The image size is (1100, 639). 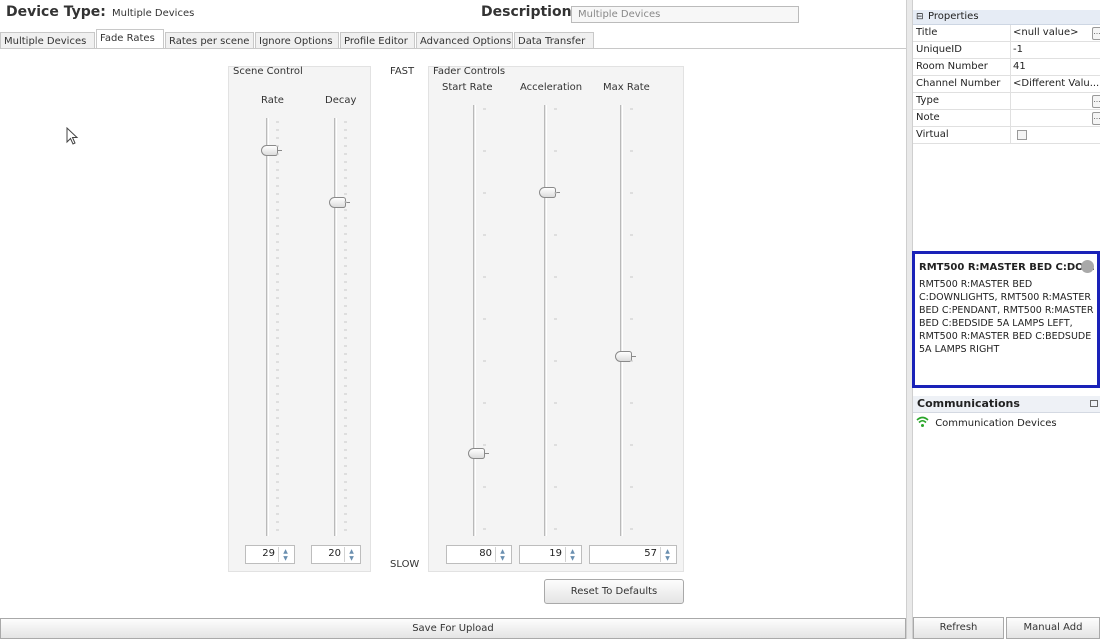 What do you see at coordinates (932, 134) in the screenshot?
I see `property-key: Virtual` at bounding box center [932, 134].